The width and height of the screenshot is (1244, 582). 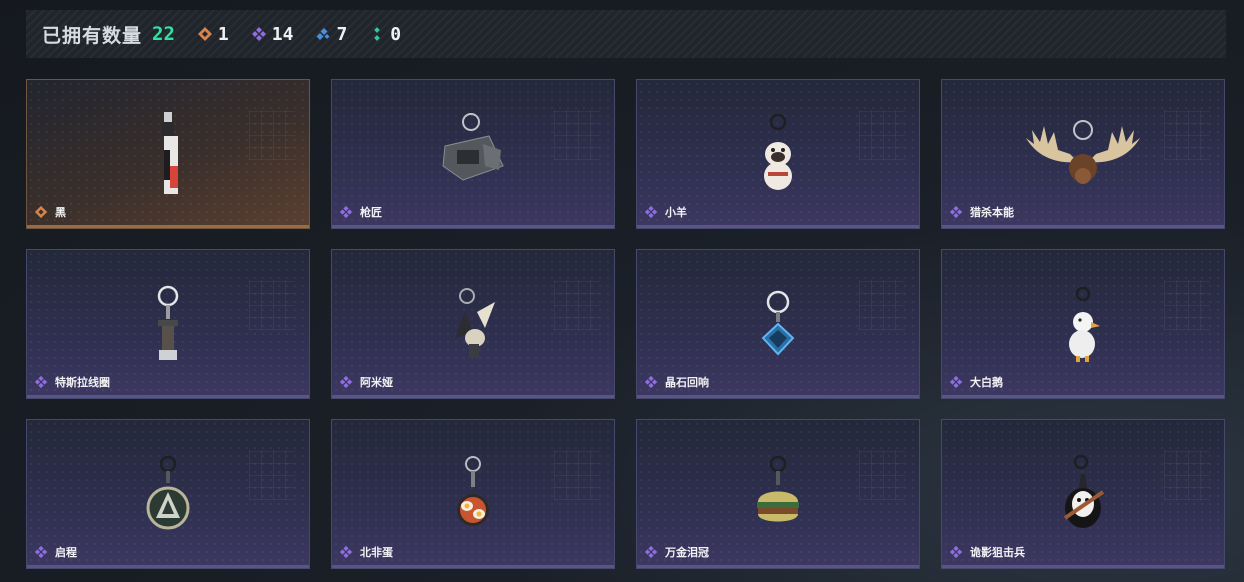 I want to click on charm-card-white-goose: 大白鹅, so click(x=1083, y=324).